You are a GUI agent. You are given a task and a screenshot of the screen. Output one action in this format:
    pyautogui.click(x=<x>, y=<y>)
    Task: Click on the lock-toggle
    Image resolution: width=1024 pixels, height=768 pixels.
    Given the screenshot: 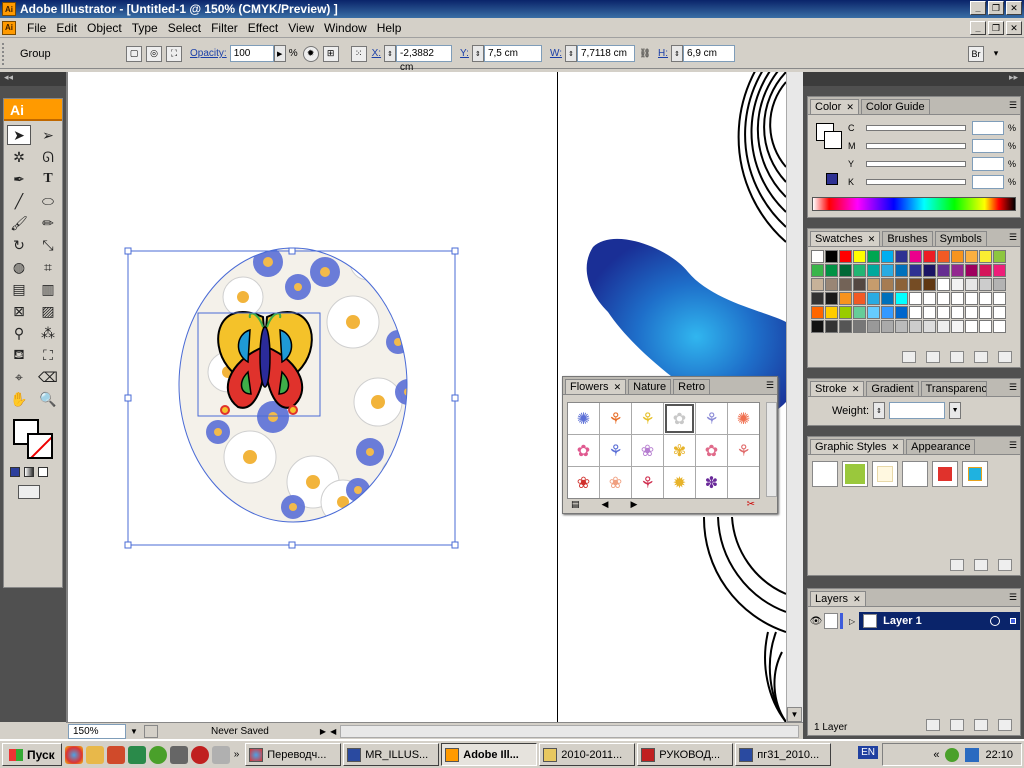 What is the action you would take?
    pyautogui.click(x=831, y=621)
    